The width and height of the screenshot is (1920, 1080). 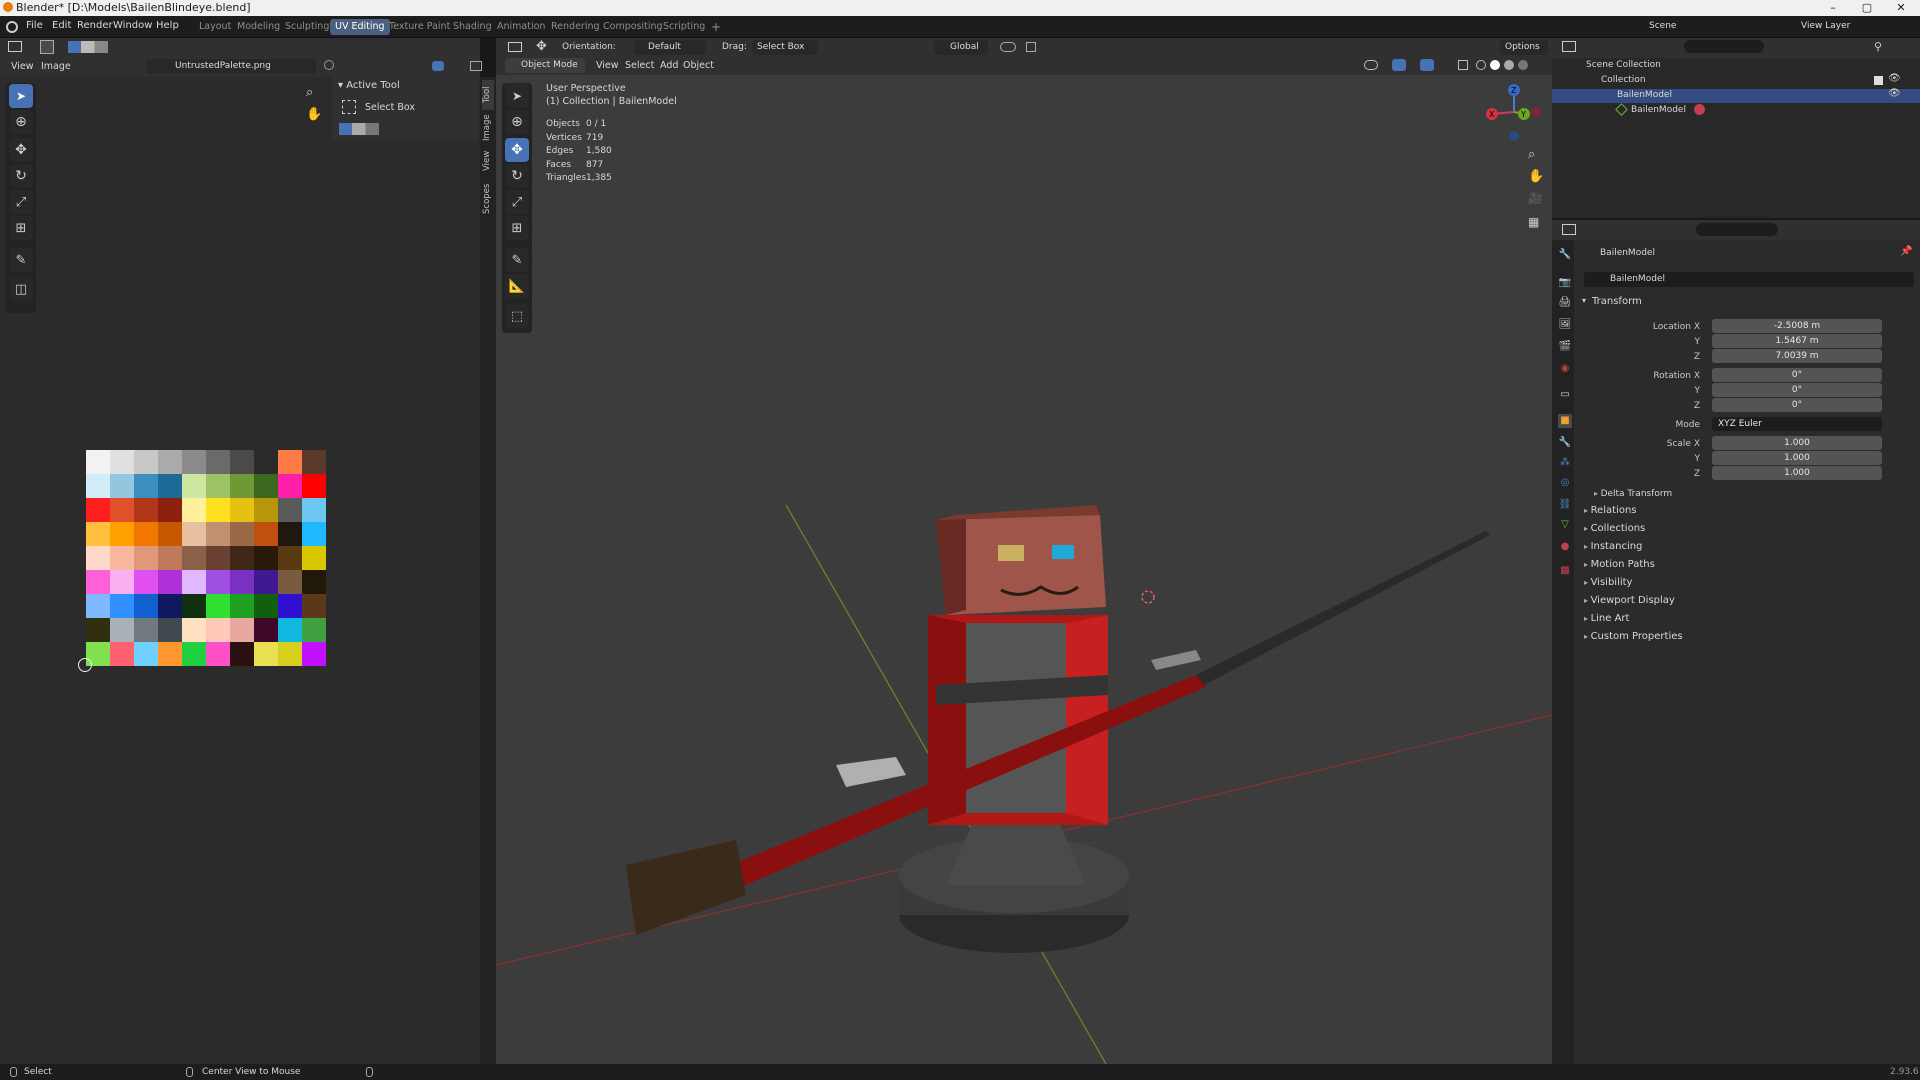 I want to click on vp-cursor-tool: ⊕, so click(x=517, y=122).